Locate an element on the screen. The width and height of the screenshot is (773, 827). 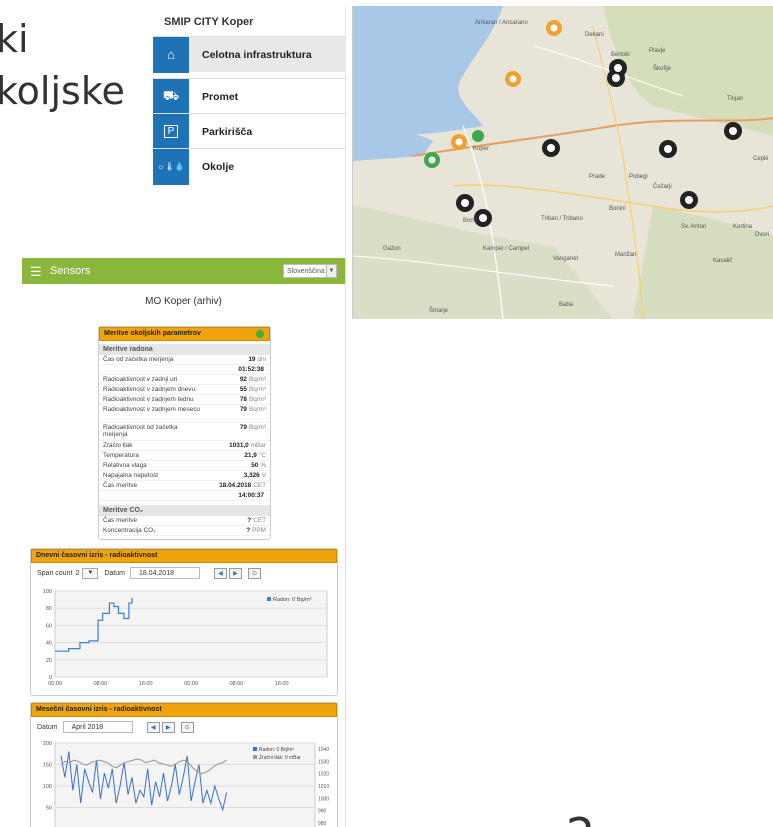
measurement-unit: mBar is located at coordinates (258, 445).